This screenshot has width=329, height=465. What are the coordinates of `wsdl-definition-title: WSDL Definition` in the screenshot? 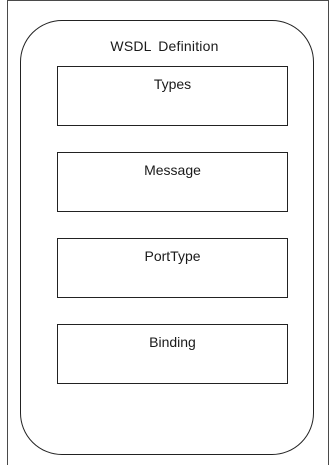 It's located at (164, 46).